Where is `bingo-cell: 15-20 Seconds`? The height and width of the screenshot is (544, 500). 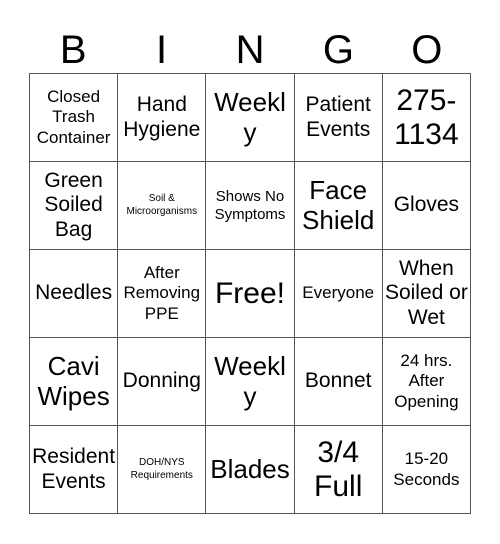
bingo-cell: 15-20 Seconds is located at coordinates (426, 470).